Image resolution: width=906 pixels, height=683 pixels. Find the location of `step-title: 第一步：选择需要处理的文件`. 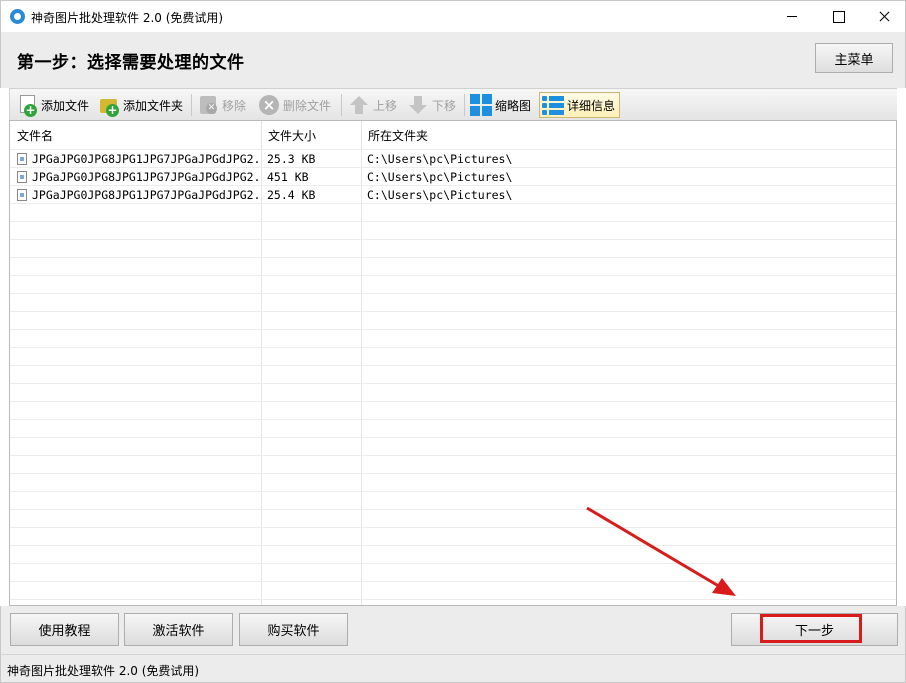

step-title: 第一步：选择需要处理的文件 is located at coordinates (131, 63).